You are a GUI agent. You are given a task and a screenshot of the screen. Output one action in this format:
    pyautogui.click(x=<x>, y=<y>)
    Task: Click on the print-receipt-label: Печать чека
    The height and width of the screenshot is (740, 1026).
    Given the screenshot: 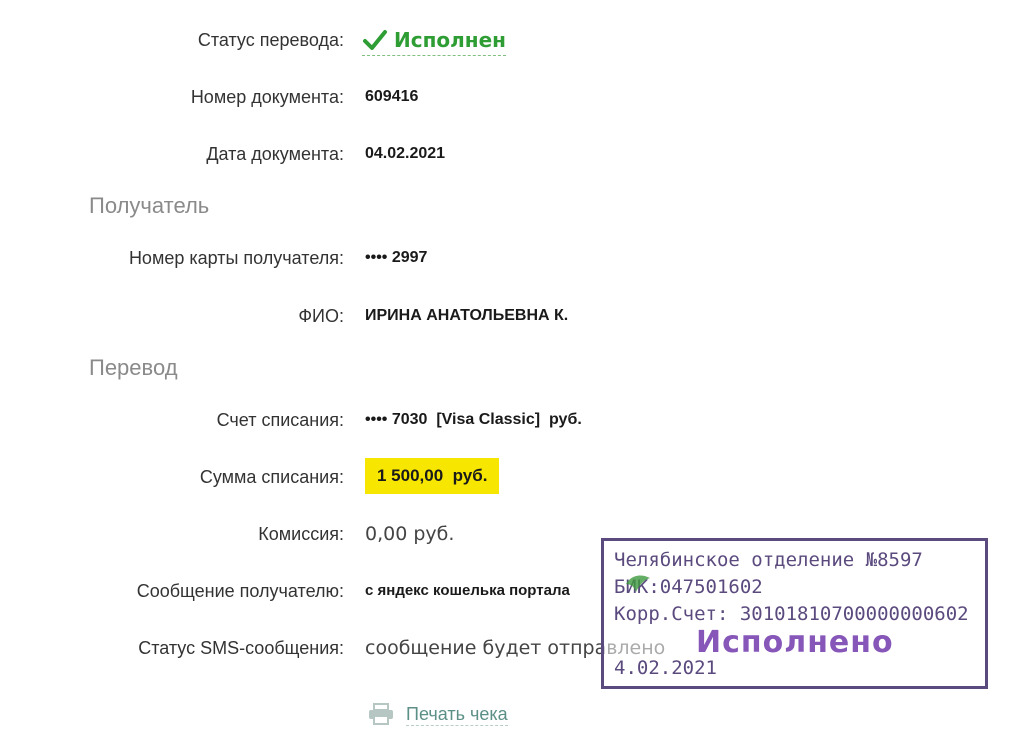 What is the action you would take?
    pyautogui.click(x=457, y=714)
    